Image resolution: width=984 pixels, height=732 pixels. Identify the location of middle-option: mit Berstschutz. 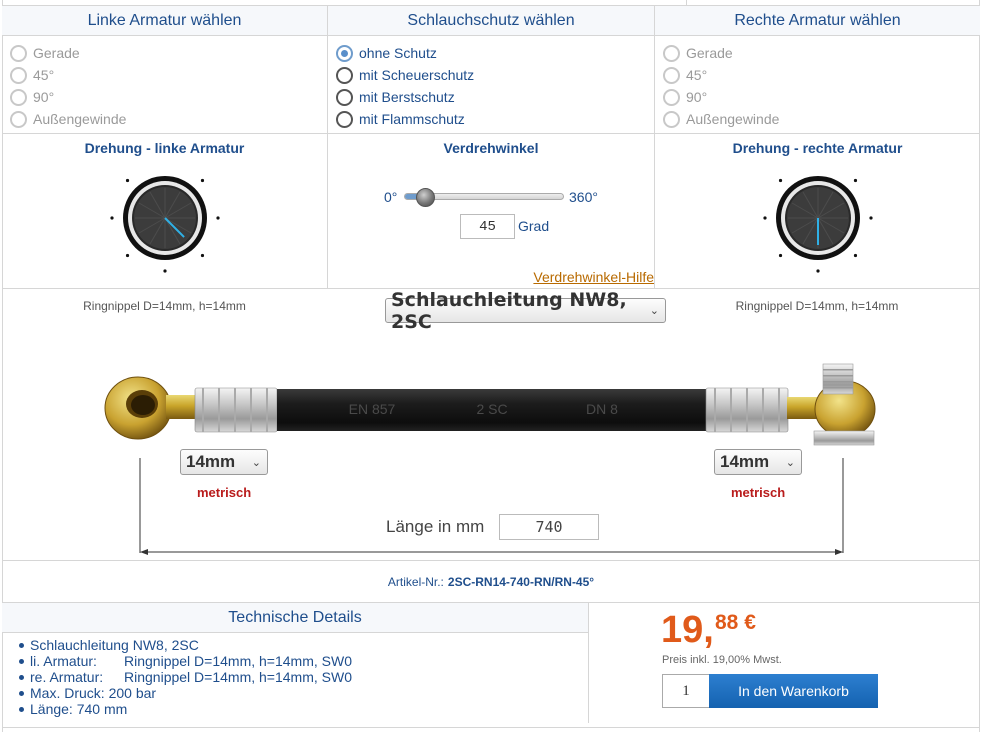
(495, 97).